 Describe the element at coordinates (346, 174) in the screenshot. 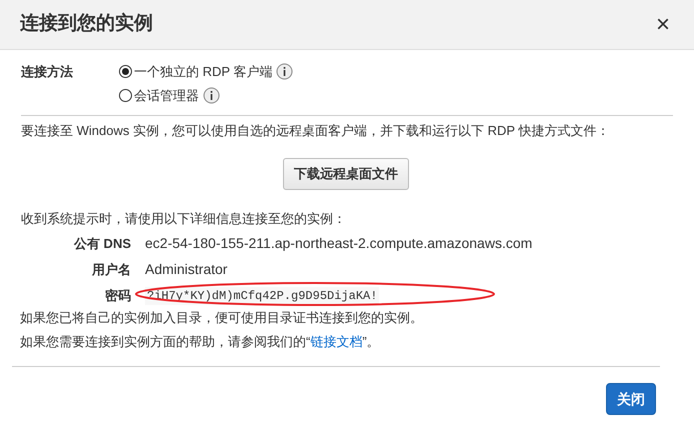

I see `download-button: 下载远程桌面文件` at that location.